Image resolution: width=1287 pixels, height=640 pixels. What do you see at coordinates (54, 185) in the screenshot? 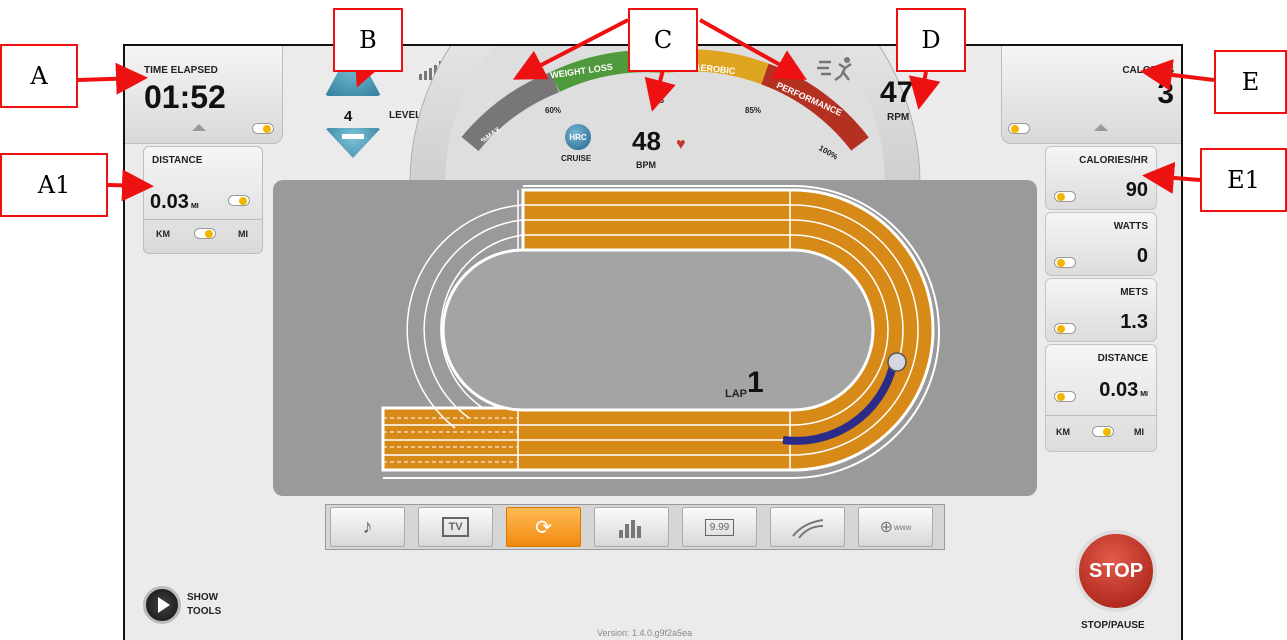
I see `callout-a1: A1` at bounding box center [54, 185].